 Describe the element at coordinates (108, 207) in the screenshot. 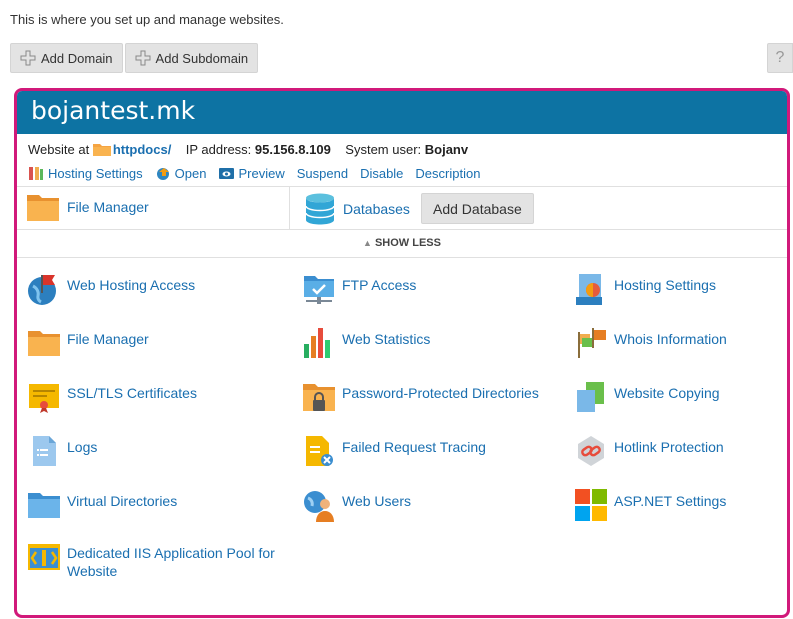

I see `file-manager-label: File Manager` at that location.